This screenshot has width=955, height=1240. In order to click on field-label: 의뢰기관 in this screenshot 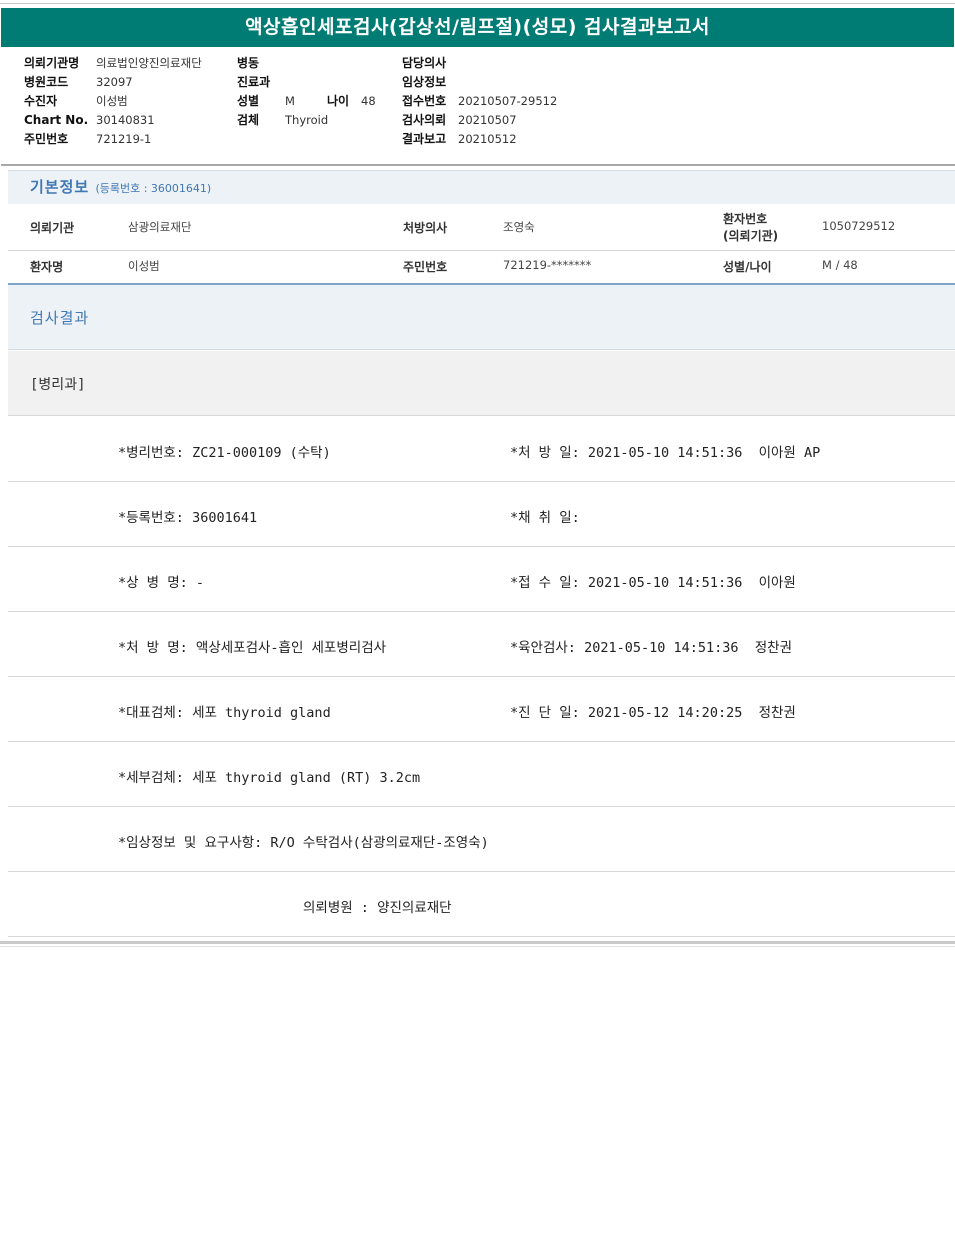, I will do `click(52, 228)`.